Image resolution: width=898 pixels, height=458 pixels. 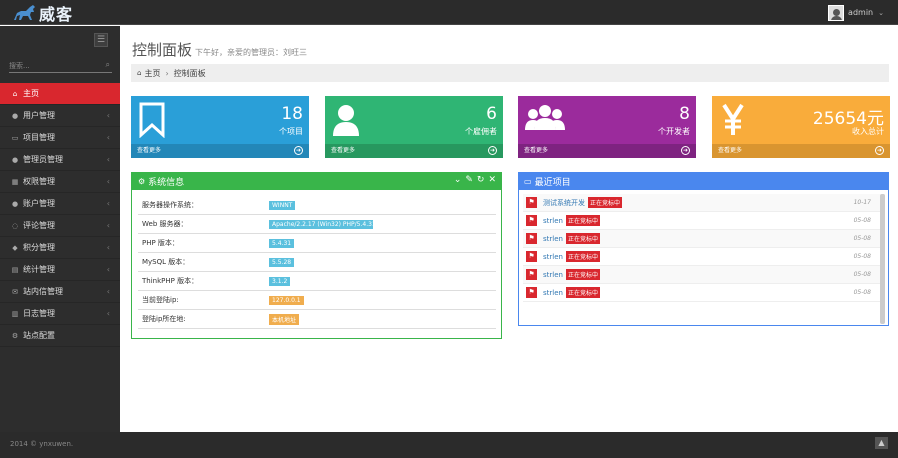 I want to click on close-icon: ✕, so click(x=492, y=180).